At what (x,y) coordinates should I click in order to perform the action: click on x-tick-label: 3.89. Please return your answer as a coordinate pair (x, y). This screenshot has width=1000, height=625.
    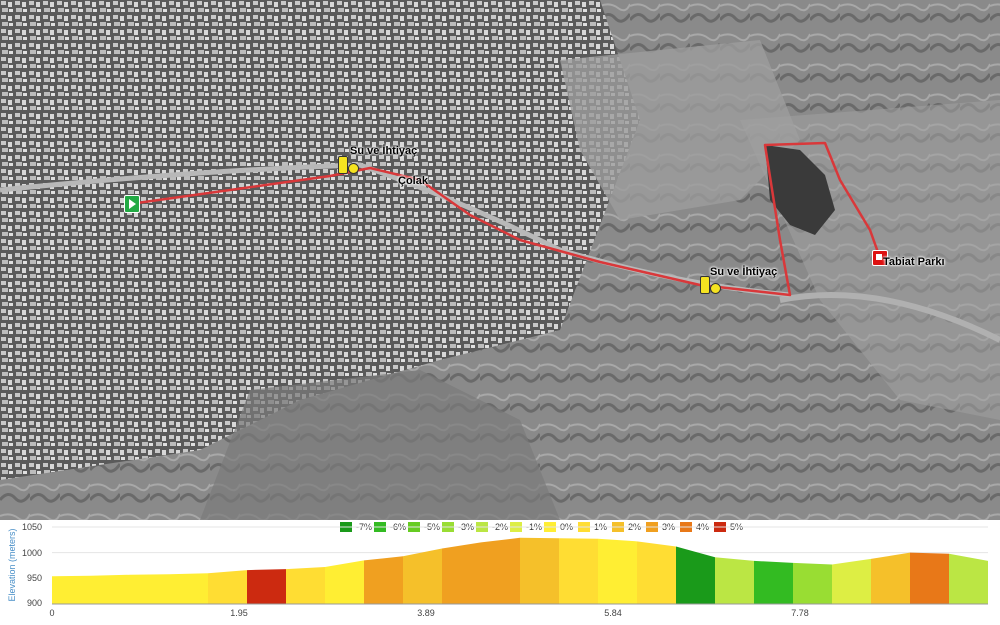
    Looking at the image, I should click on (426, 613).